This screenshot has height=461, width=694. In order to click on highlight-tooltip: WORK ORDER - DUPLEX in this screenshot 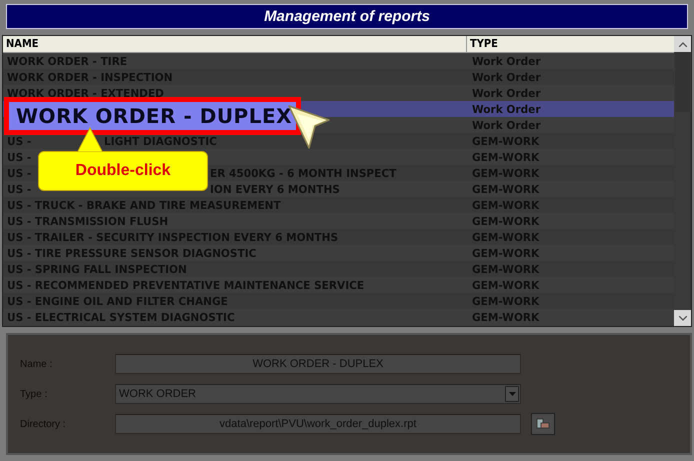, I will do `click(152, 116)`.